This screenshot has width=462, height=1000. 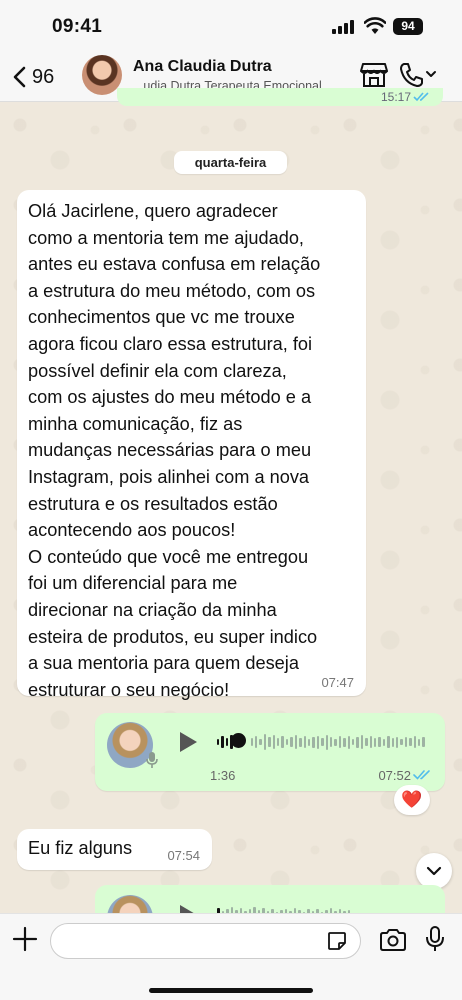 I want to click on sender-avatar, so click(x=130, y=905).